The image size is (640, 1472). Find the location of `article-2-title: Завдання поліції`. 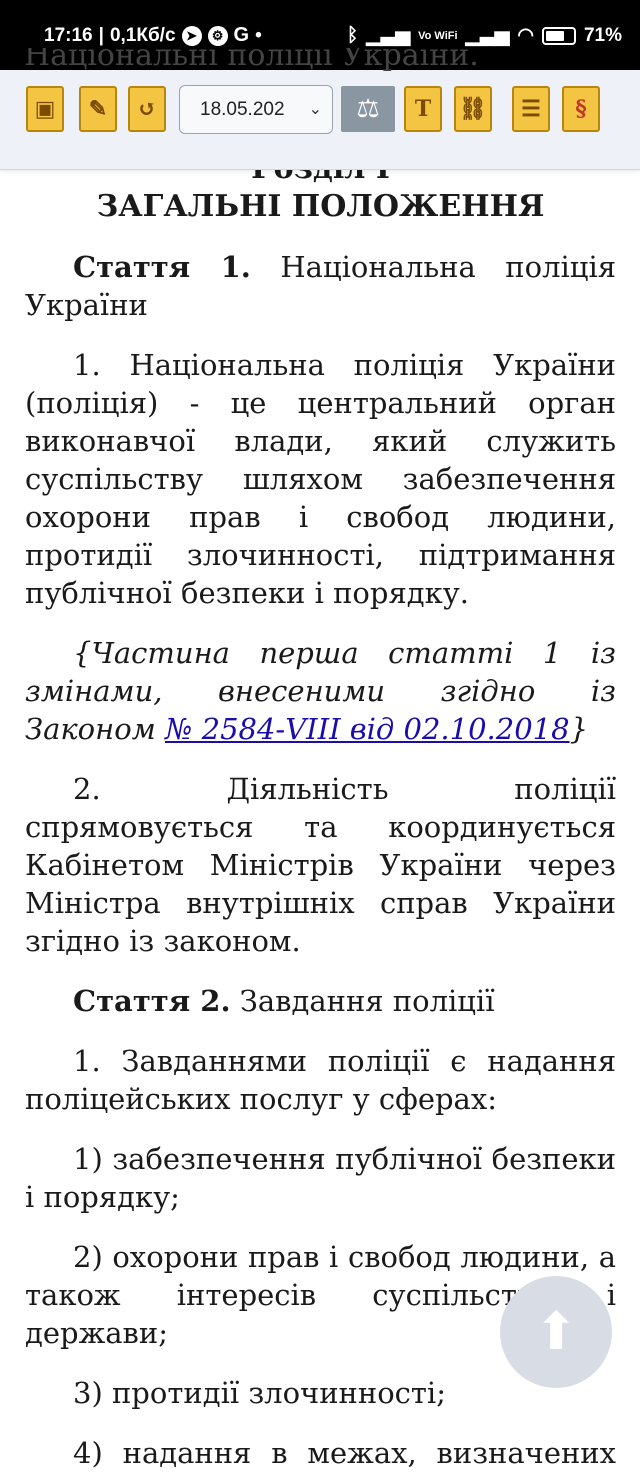

article-2-title: Завдання поліції is located at coordinates (367, 1001).